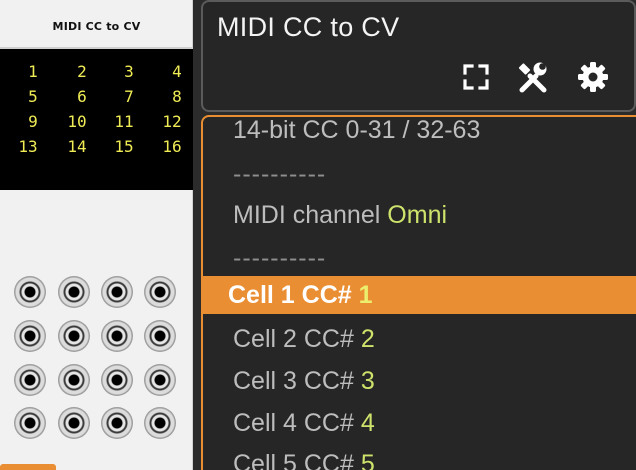  What do you see at coordinates (476, 77) in the screenshot?
I see `fullscreen-icon` at bounding box center [476, 77].